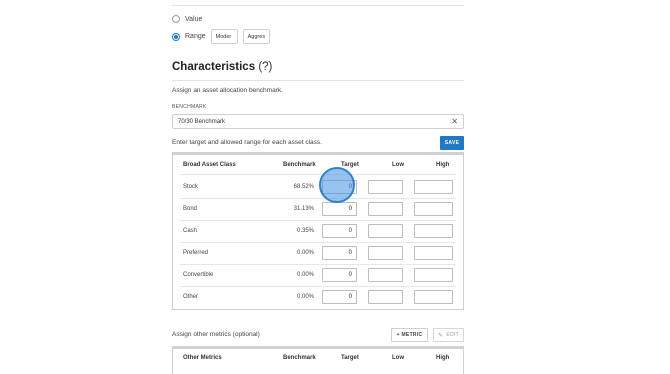  I want to click on close-icon: ✕, so click(454, 121).